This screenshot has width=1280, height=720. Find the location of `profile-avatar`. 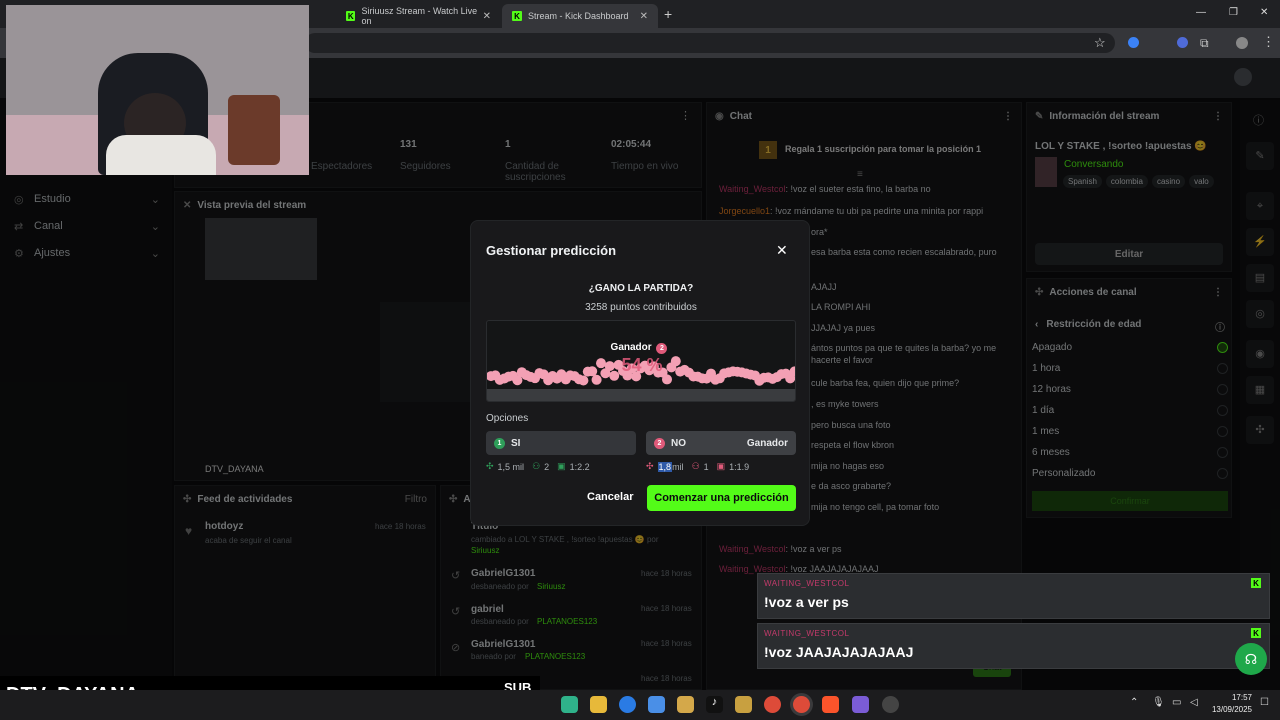

profile-avatar is located at coordinates (1242, 43).